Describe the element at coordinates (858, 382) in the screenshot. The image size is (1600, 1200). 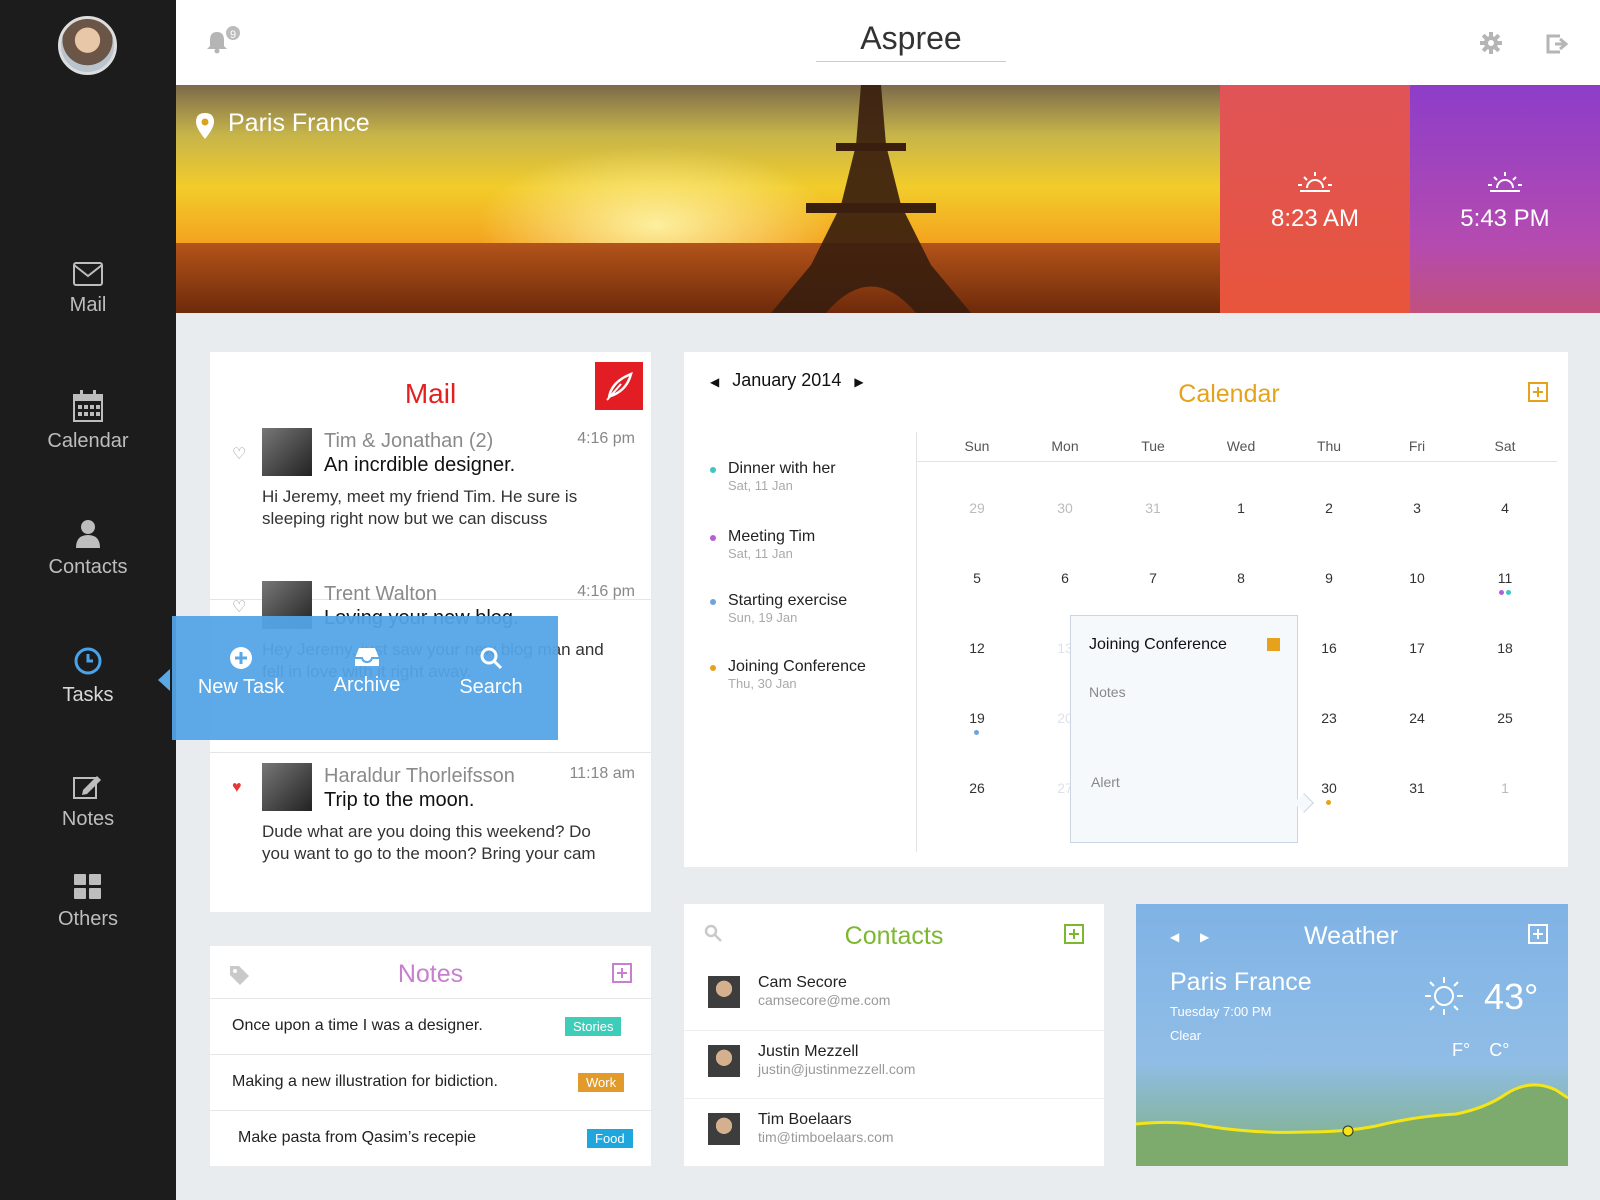
I see `next-month-icon: ▶` at that location.